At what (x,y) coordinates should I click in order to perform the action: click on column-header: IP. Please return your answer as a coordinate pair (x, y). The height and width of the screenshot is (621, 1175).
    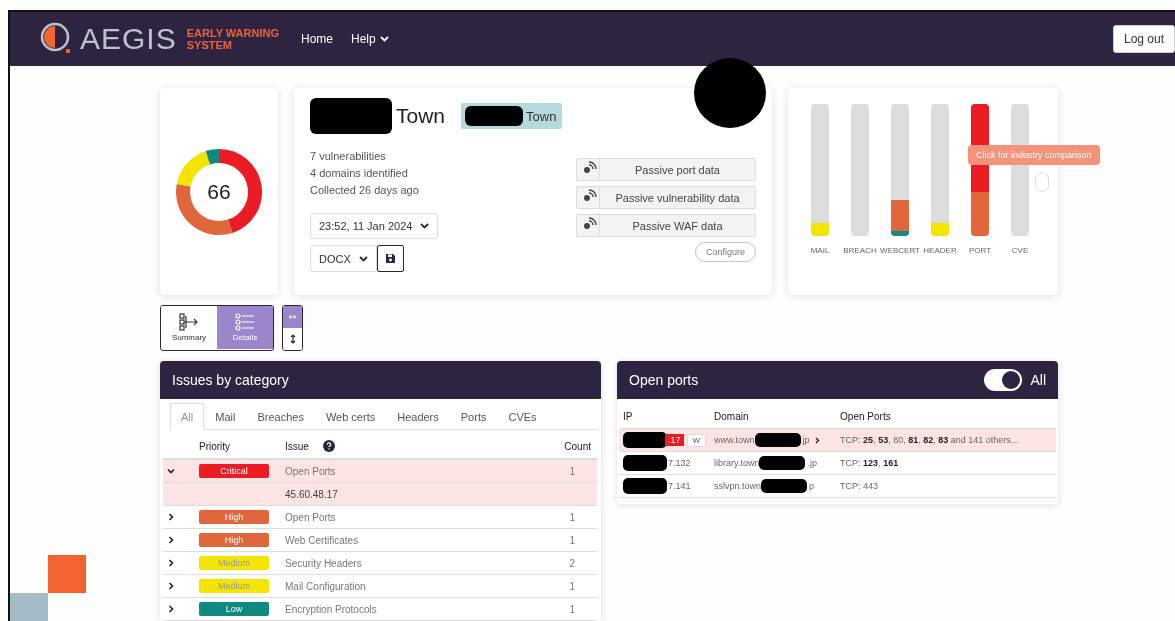
    Looking at the image, I should click on (665, 417).